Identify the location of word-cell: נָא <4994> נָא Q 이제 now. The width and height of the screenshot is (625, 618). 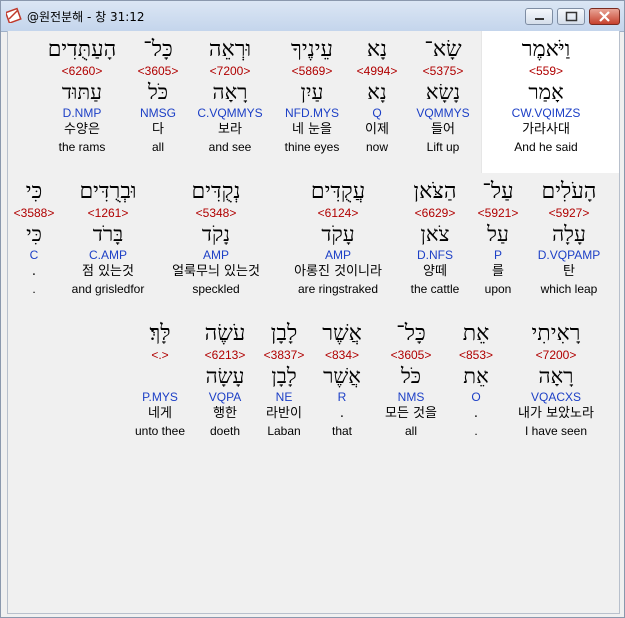
(377, 96).